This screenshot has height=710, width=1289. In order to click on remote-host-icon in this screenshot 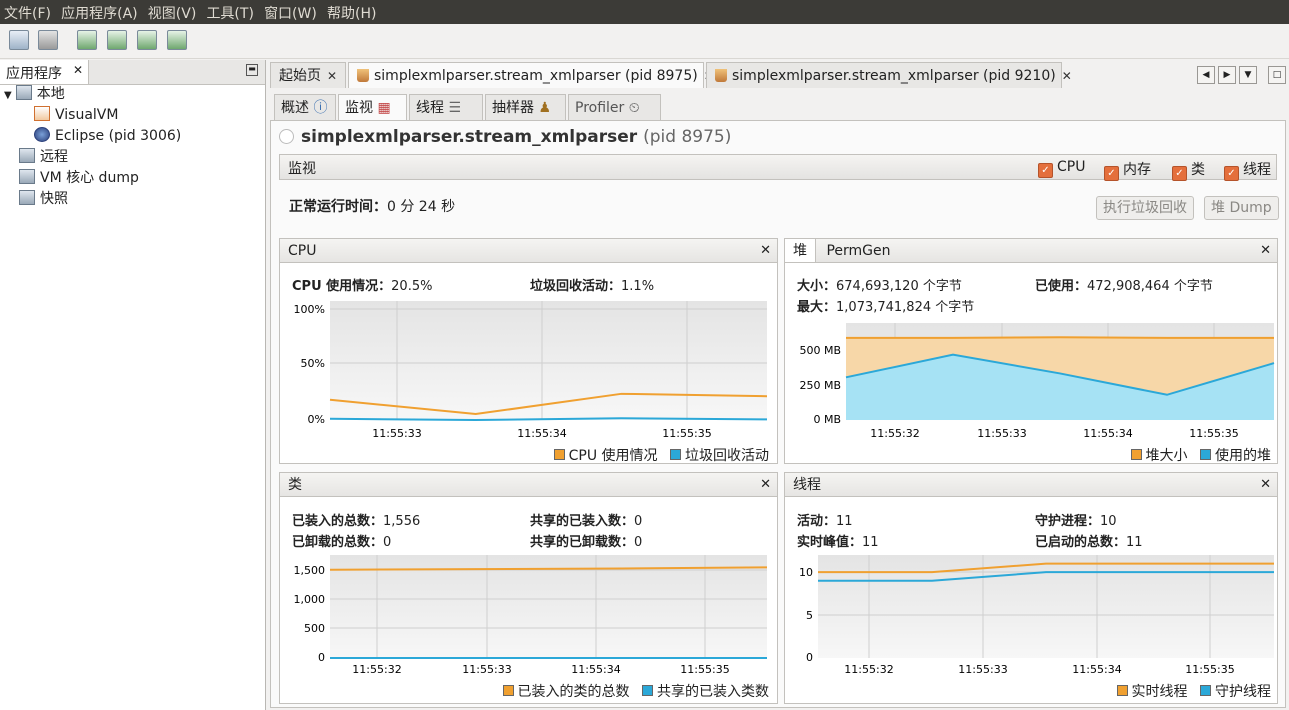, I will do `click(27, 155)`.